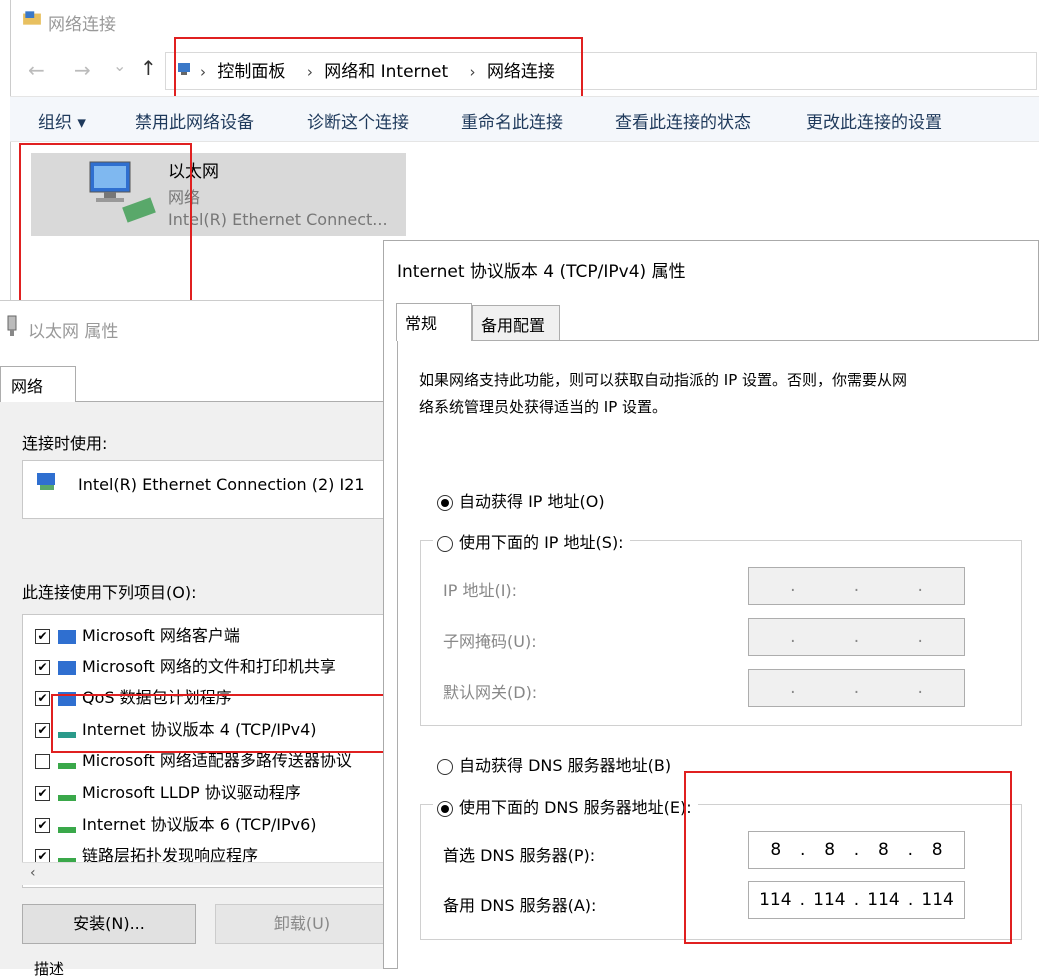 This screenshot has width=1039, height=979. What do you see at coordinates (82, 70) in the screenshot?
I see `forward-button: →` at bounding box center [82, 70].